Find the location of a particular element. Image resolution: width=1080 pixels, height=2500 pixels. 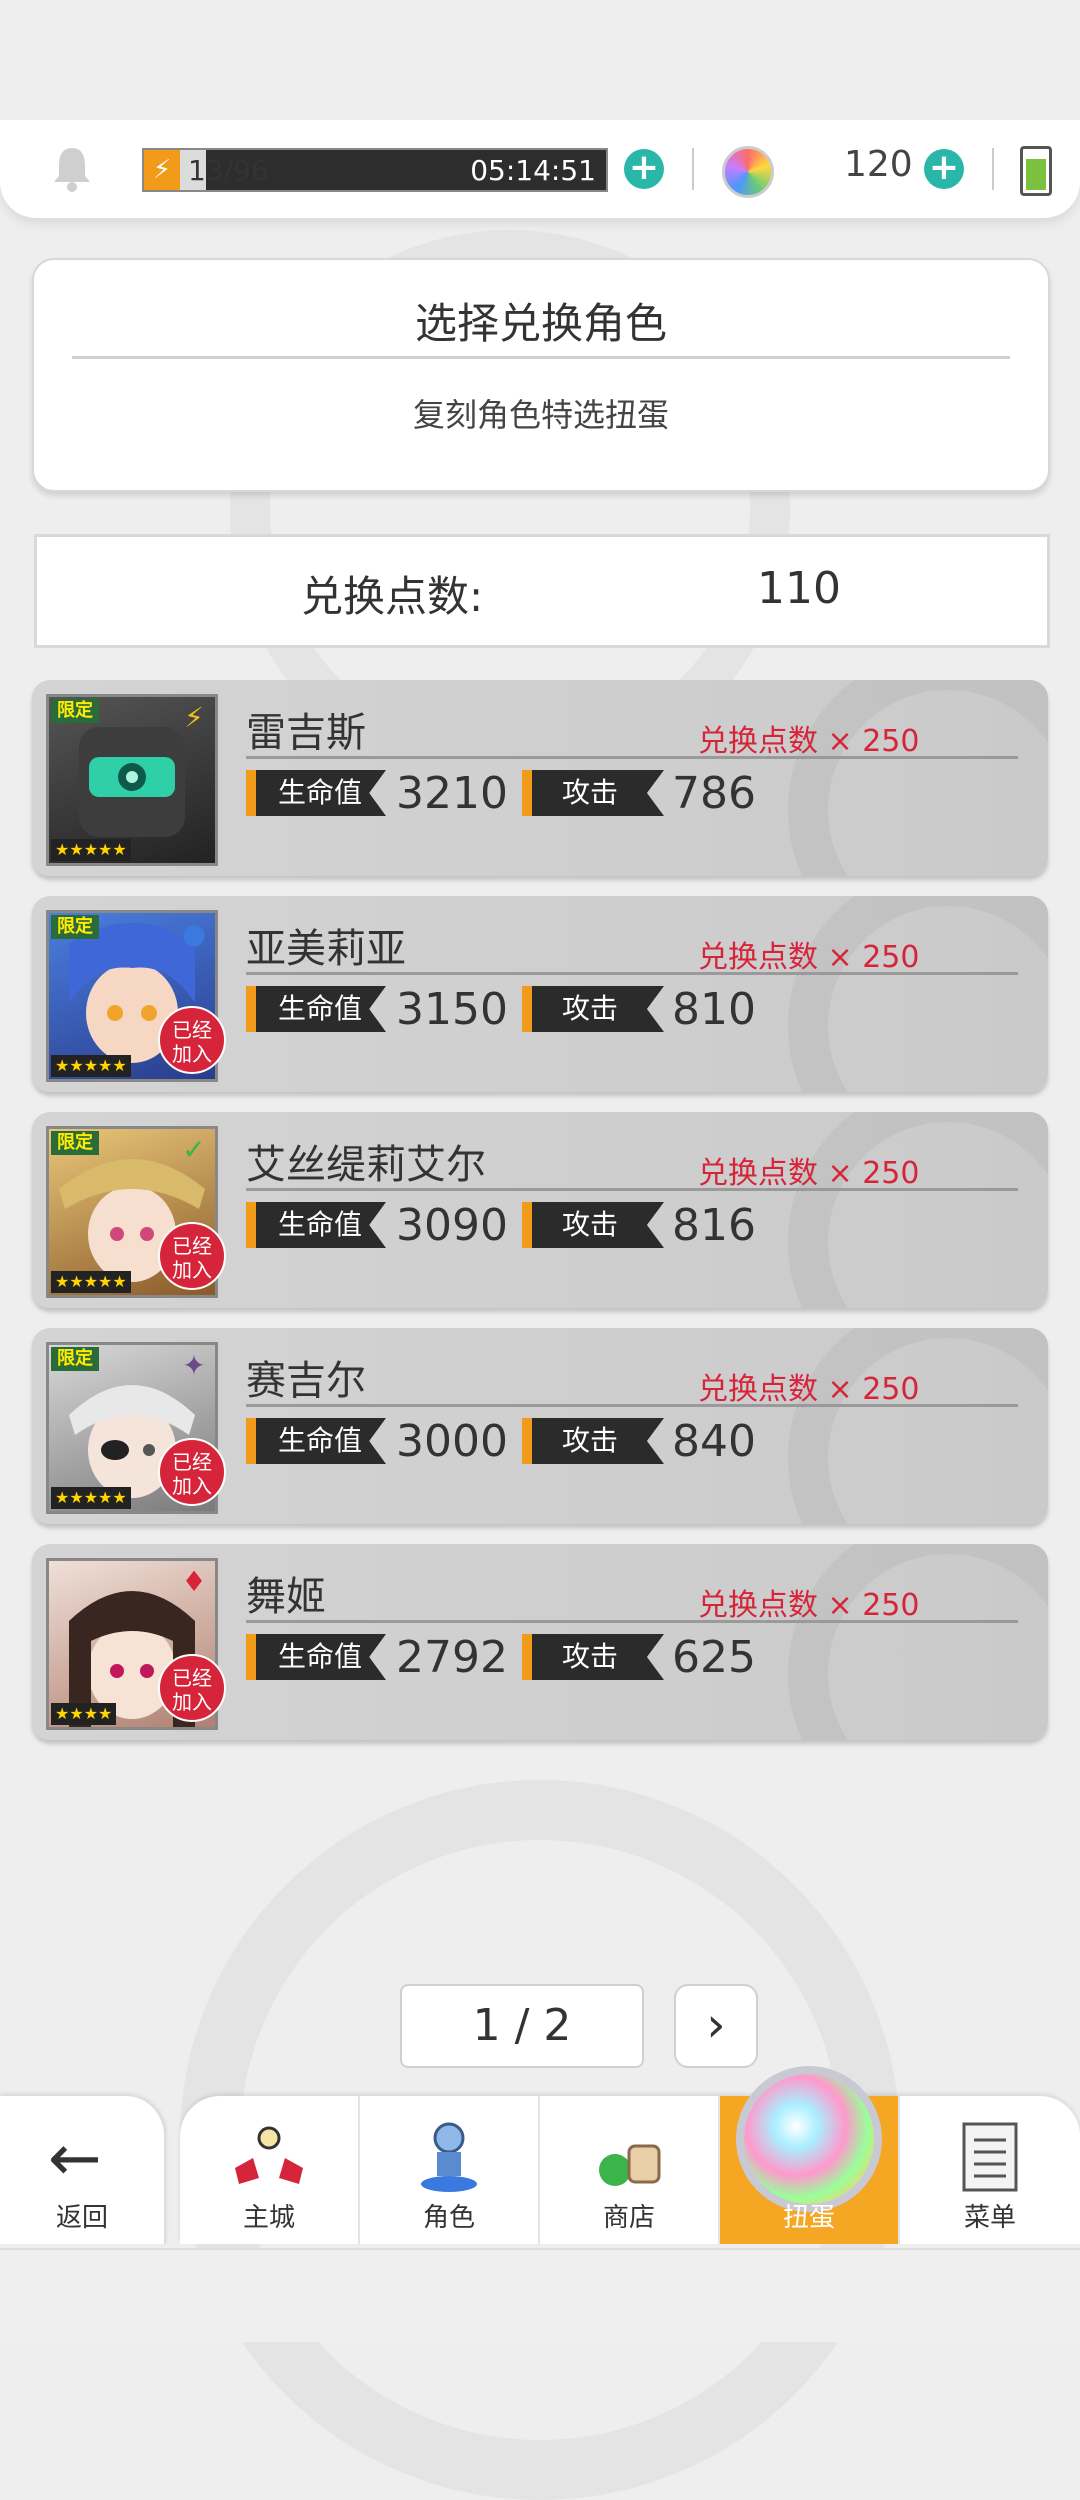

character-portrait: 限定 ★★★★★ ⚡ is located at coordinates (132, 780).